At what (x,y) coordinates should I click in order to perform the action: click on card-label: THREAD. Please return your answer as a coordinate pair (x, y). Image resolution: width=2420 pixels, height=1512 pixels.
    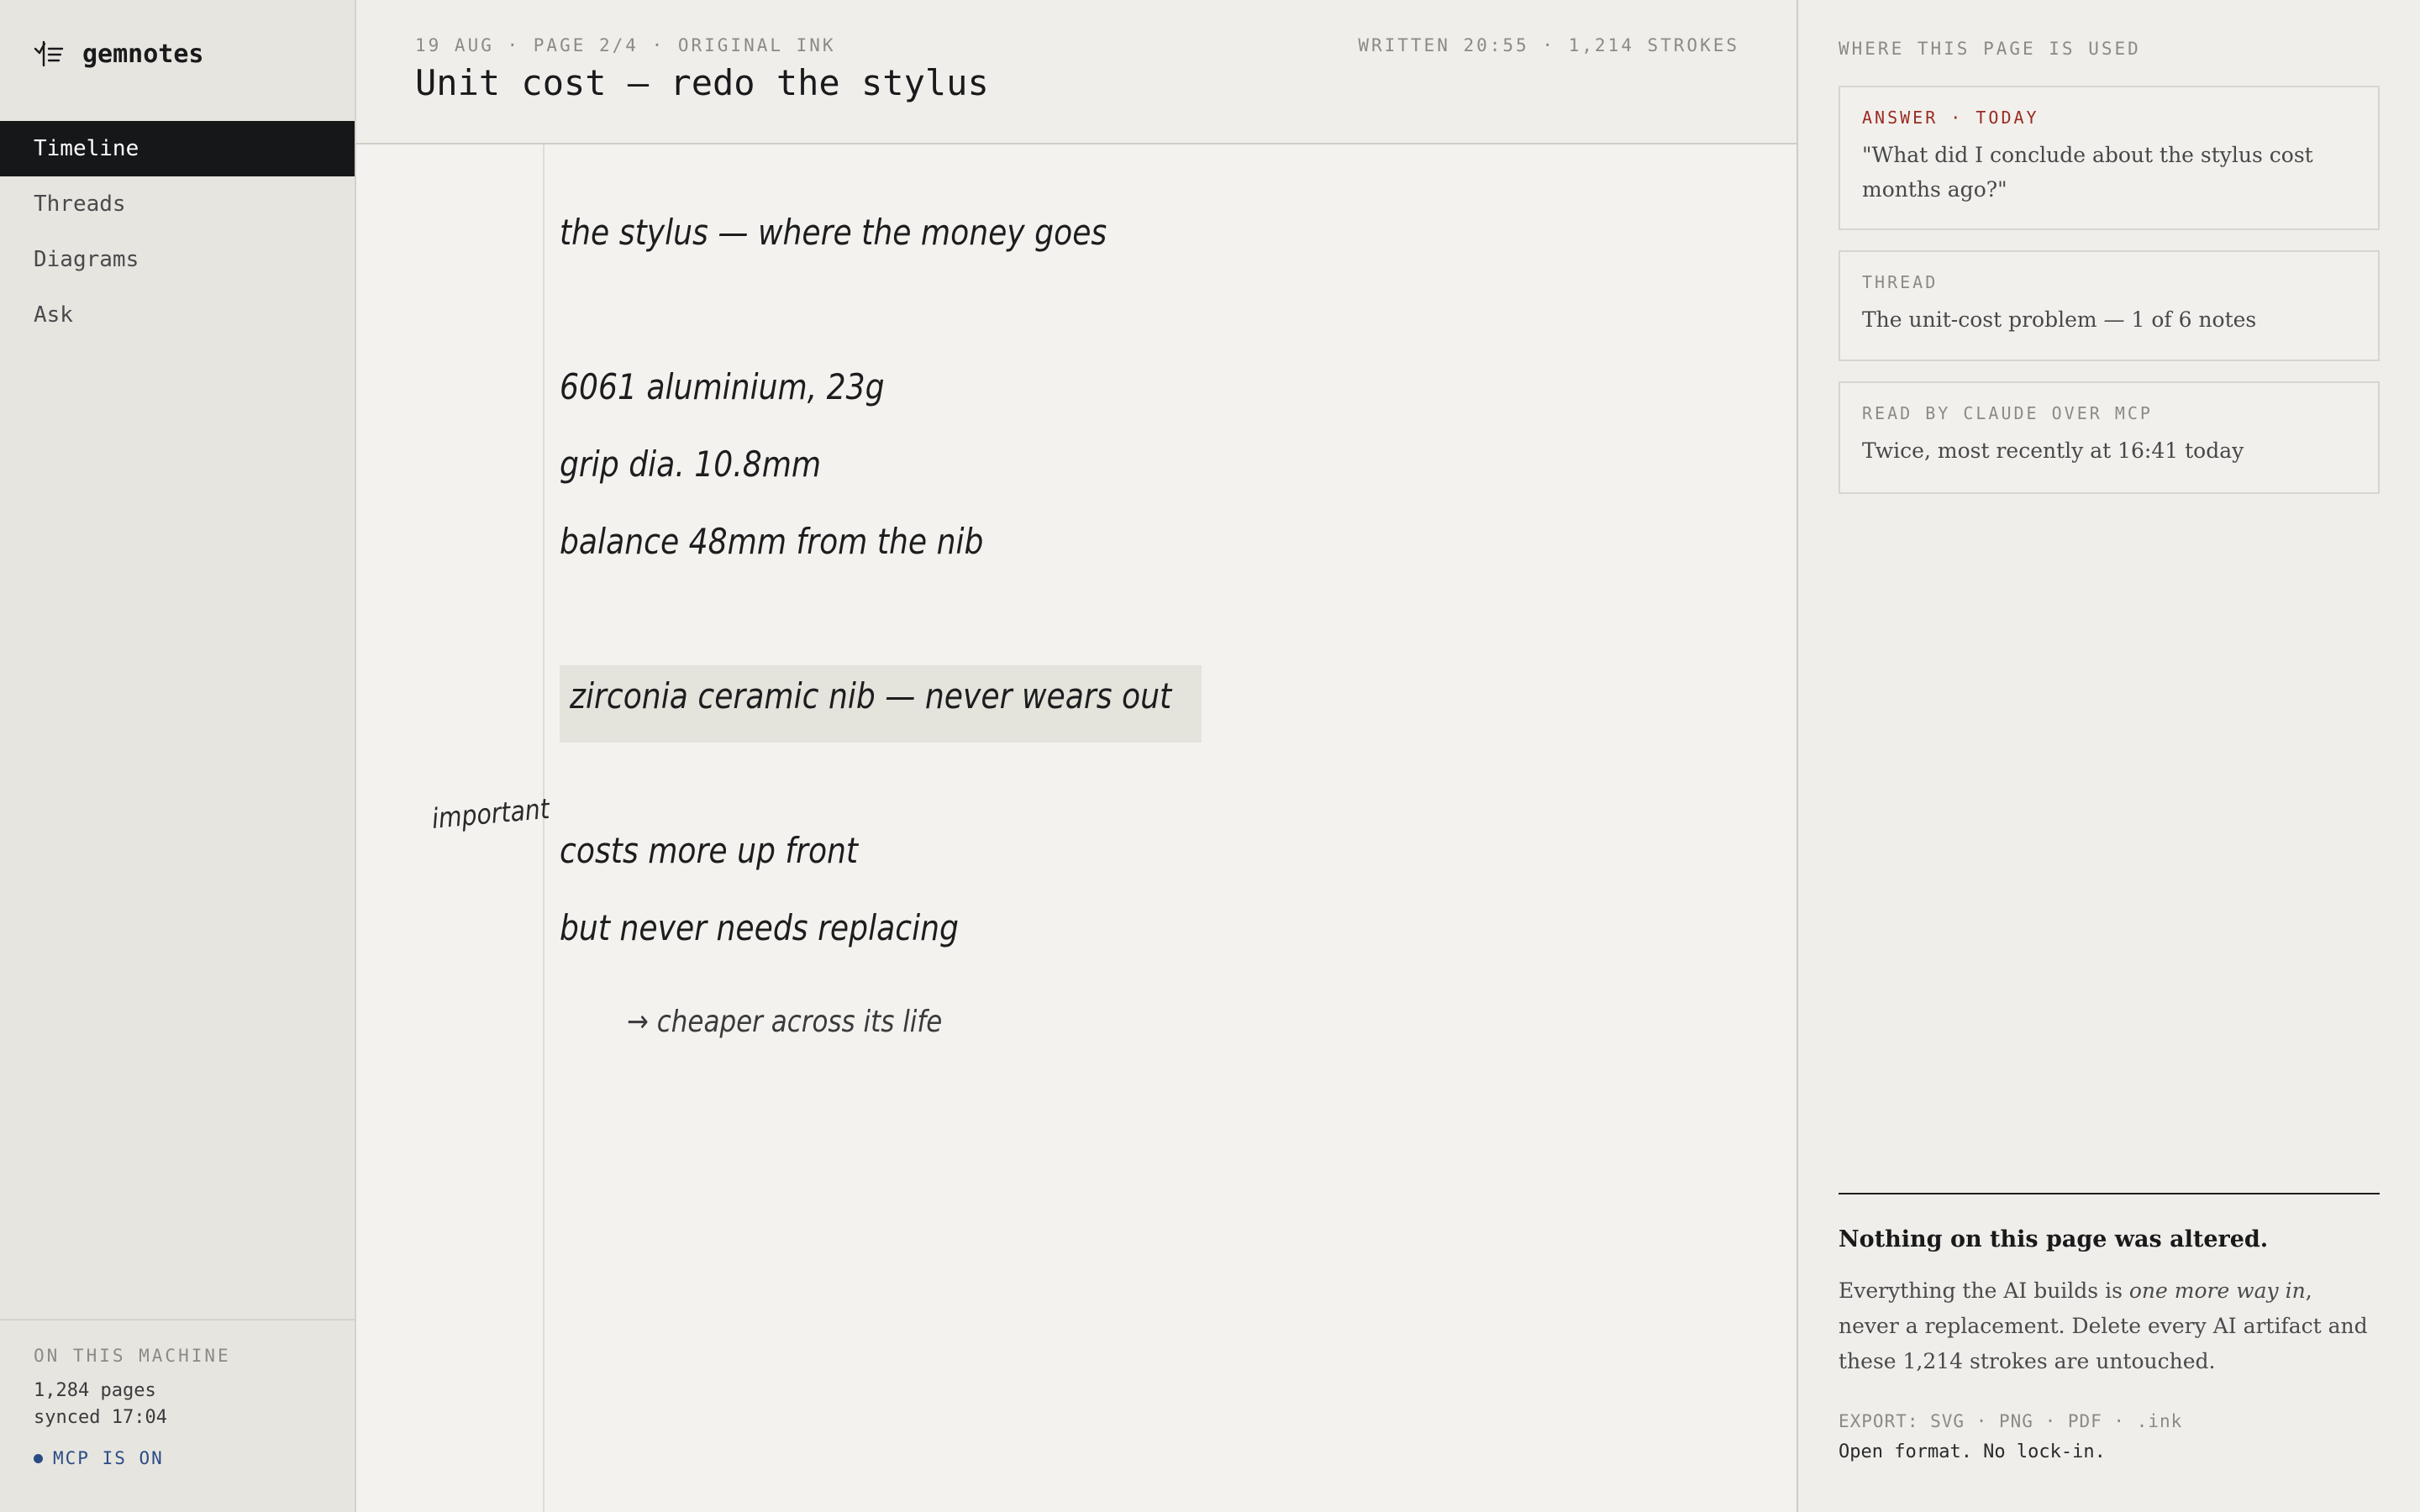
    Looking at the image, I should click on (1901, 282).